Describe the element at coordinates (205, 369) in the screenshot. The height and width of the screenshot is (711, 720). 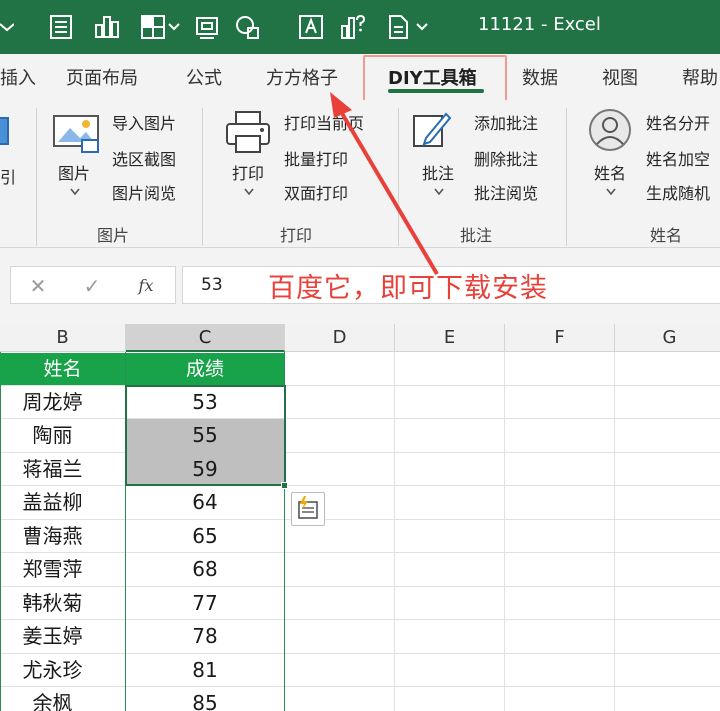
I see `table-header-score: 成绩` at that location.